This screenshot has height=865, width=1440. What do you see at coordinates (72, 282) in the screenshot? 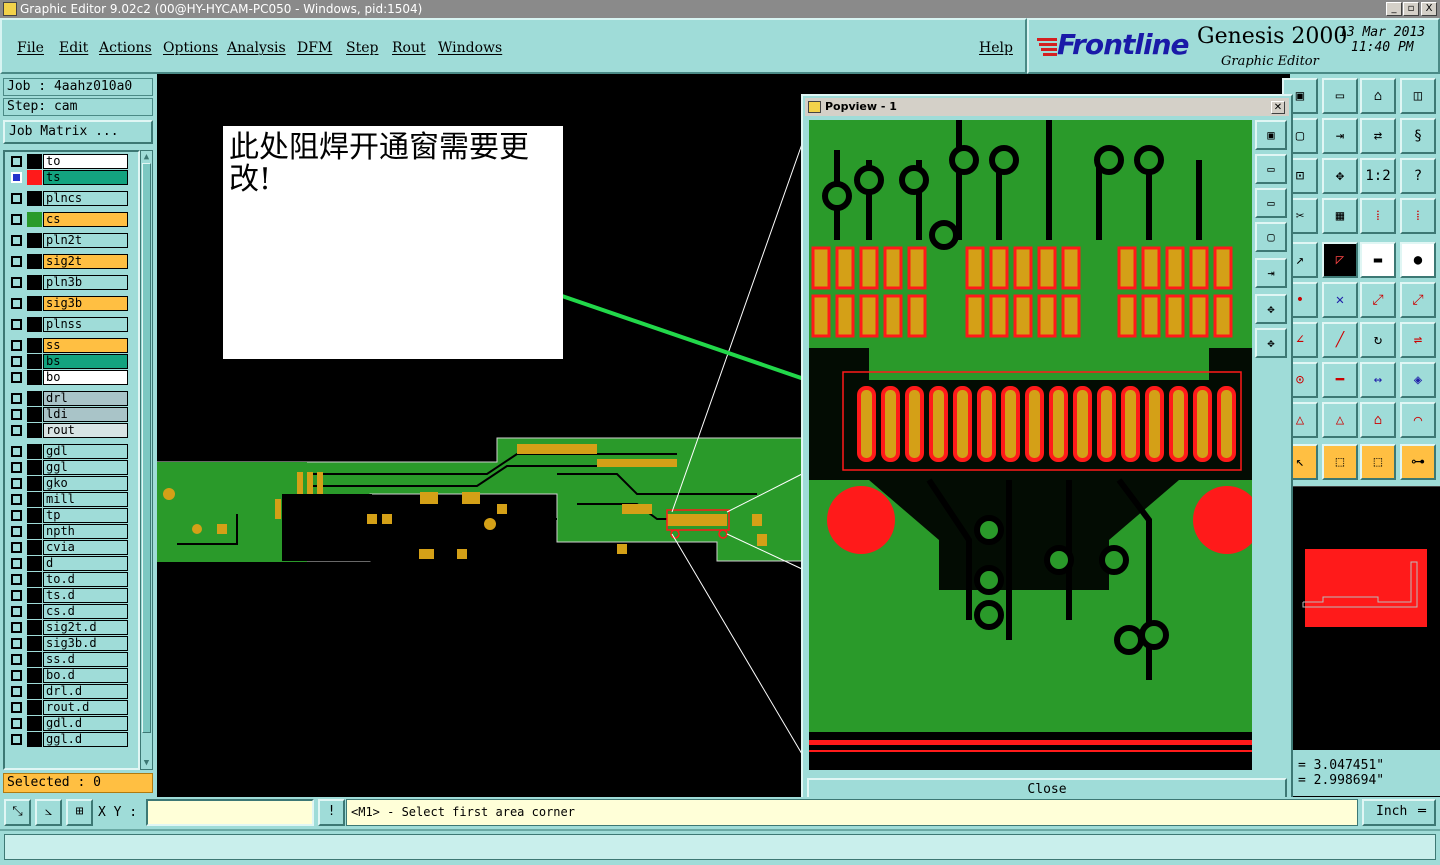
I see `layer-row-pln3b: pln3b` at bounding box center [72, 282].